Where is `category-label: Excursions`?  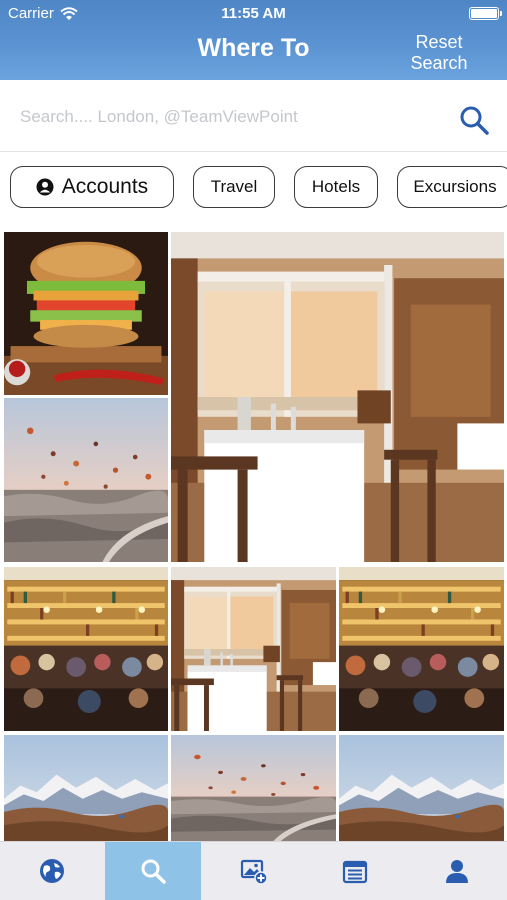
category-label: Excursions is located at coordinates (455, 186).